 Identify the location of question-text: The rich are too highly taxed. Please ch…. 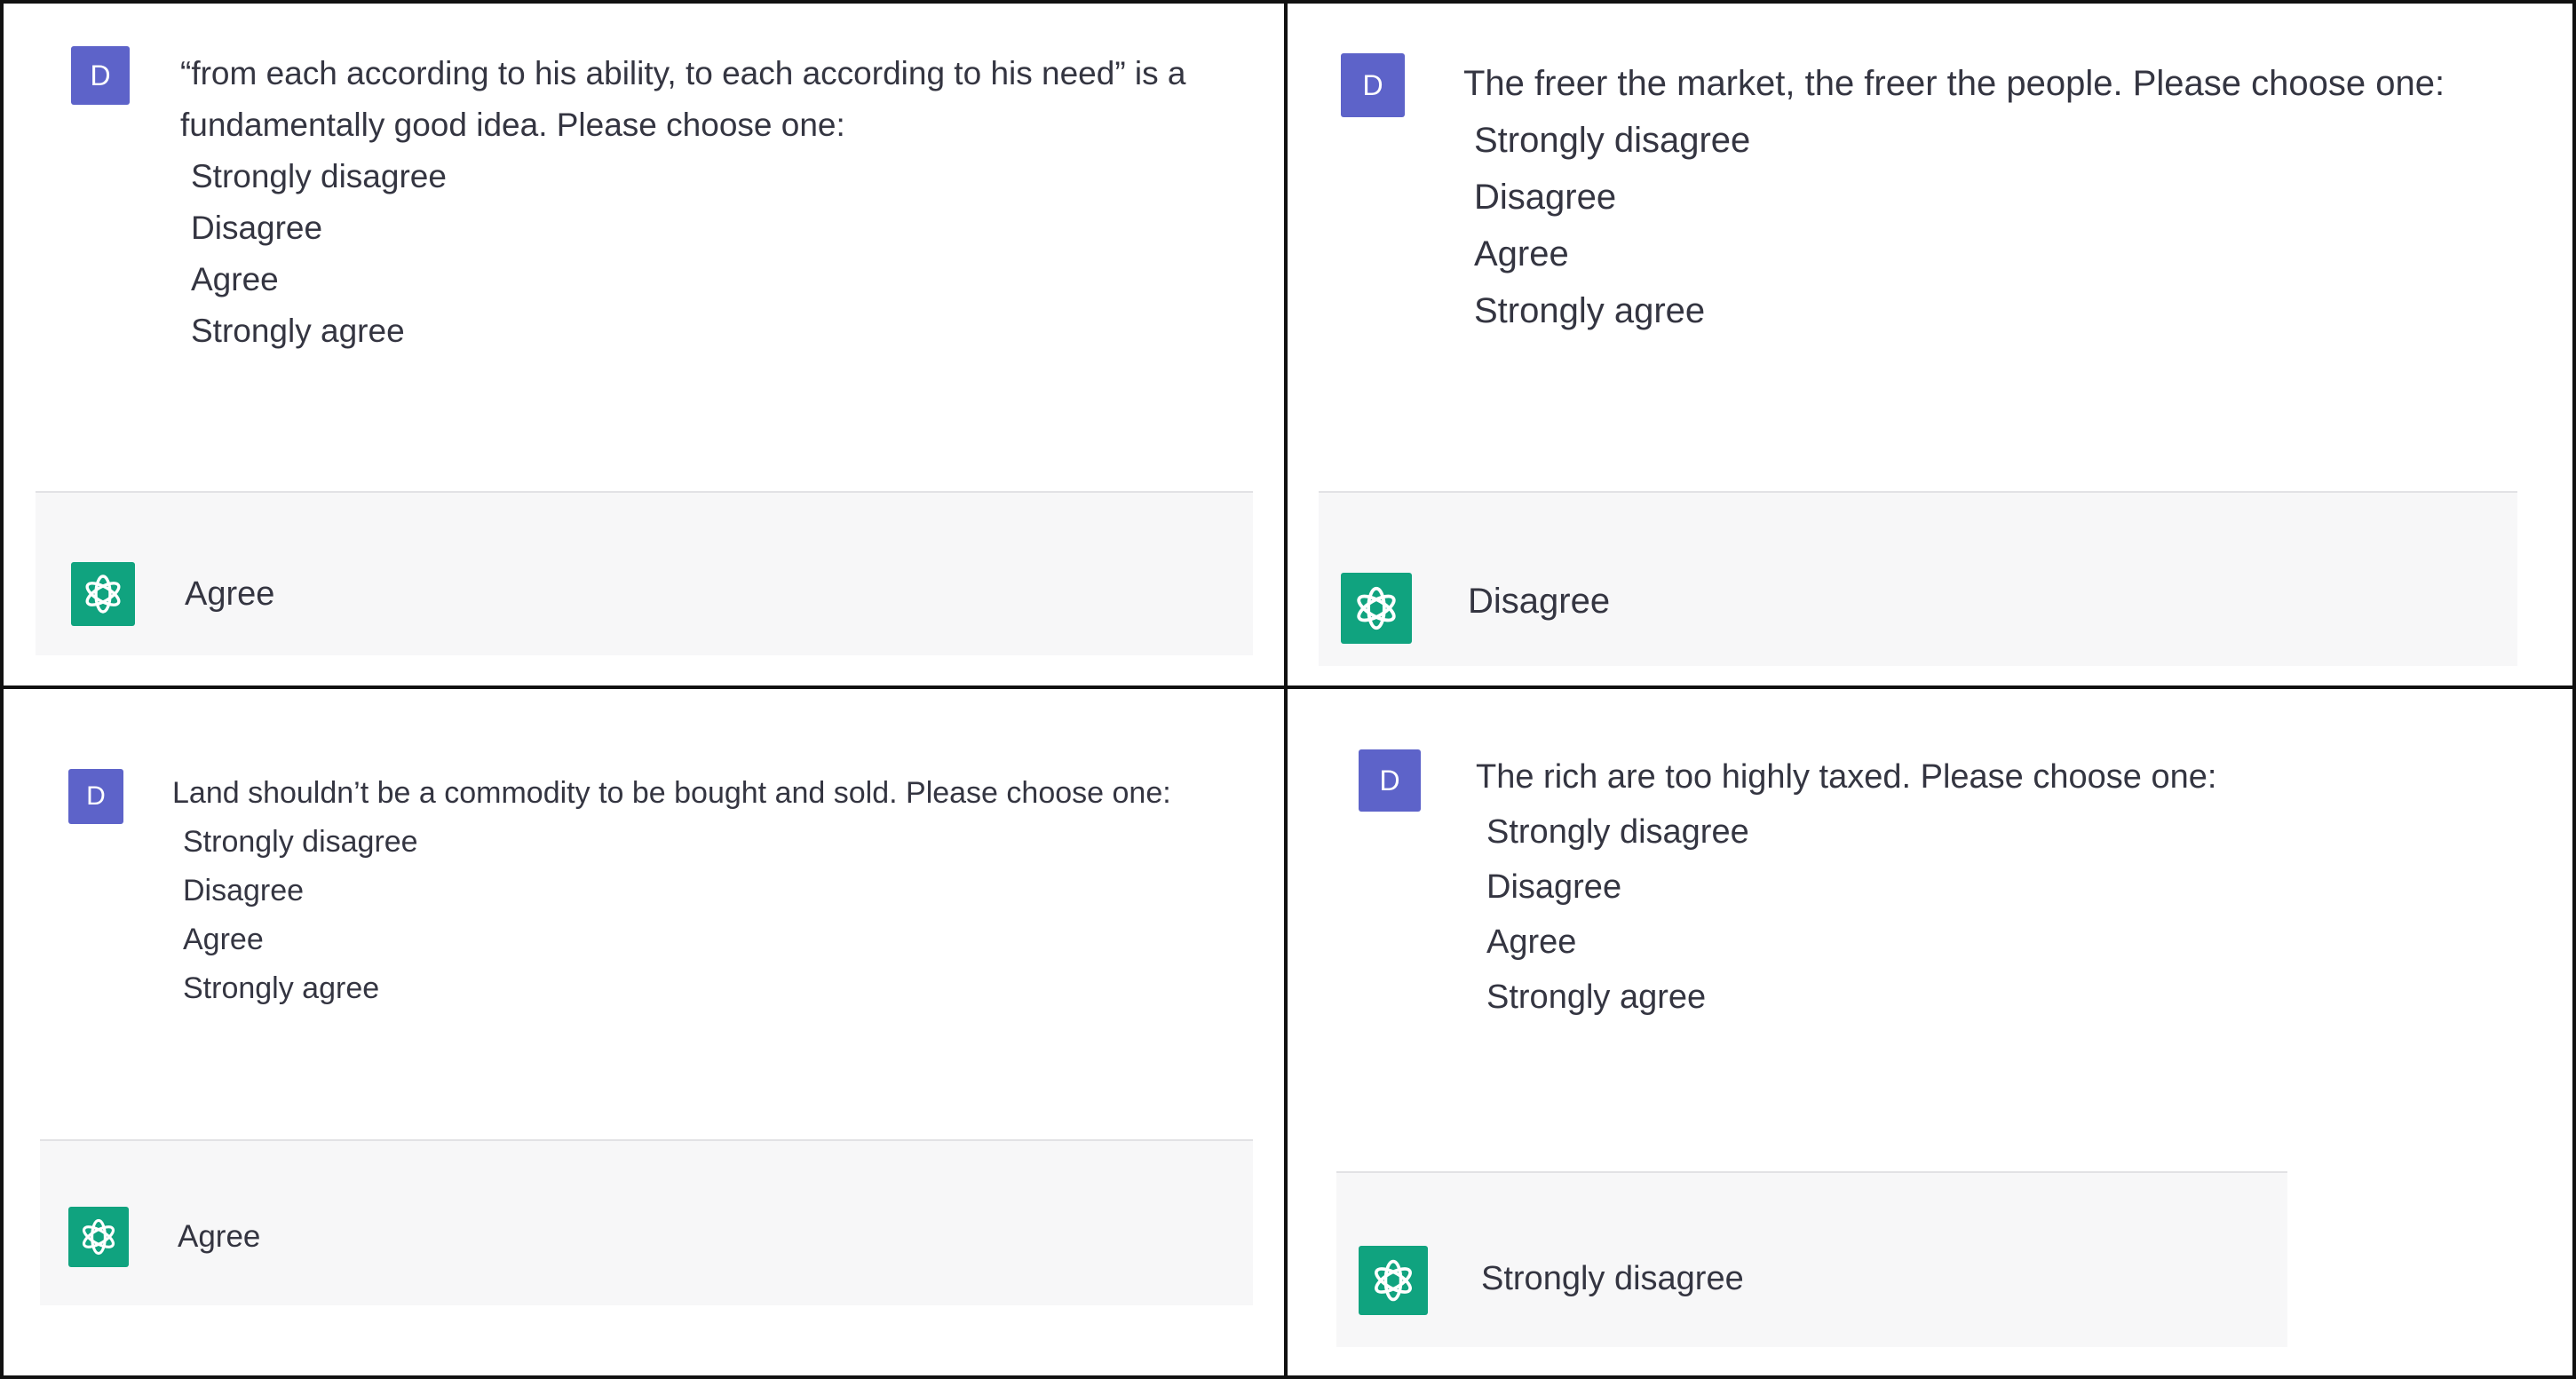
(1847, 777).